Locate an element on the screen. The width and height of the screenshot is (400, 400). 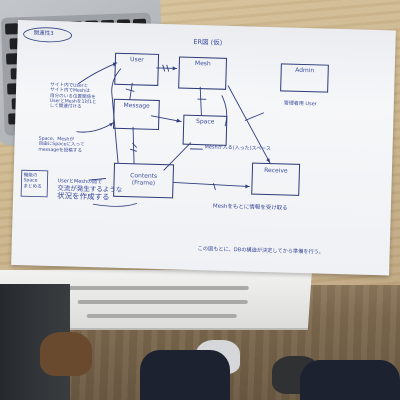
user-entity-label: User is located at coordinates (136, 60).